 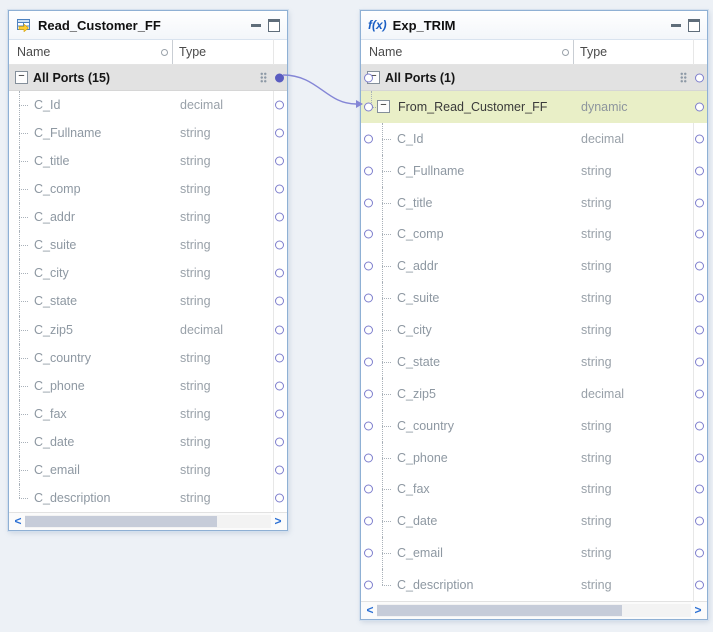 I want to click on all-ports-group-row: − All Ports (15), so click(x=148, y=78).